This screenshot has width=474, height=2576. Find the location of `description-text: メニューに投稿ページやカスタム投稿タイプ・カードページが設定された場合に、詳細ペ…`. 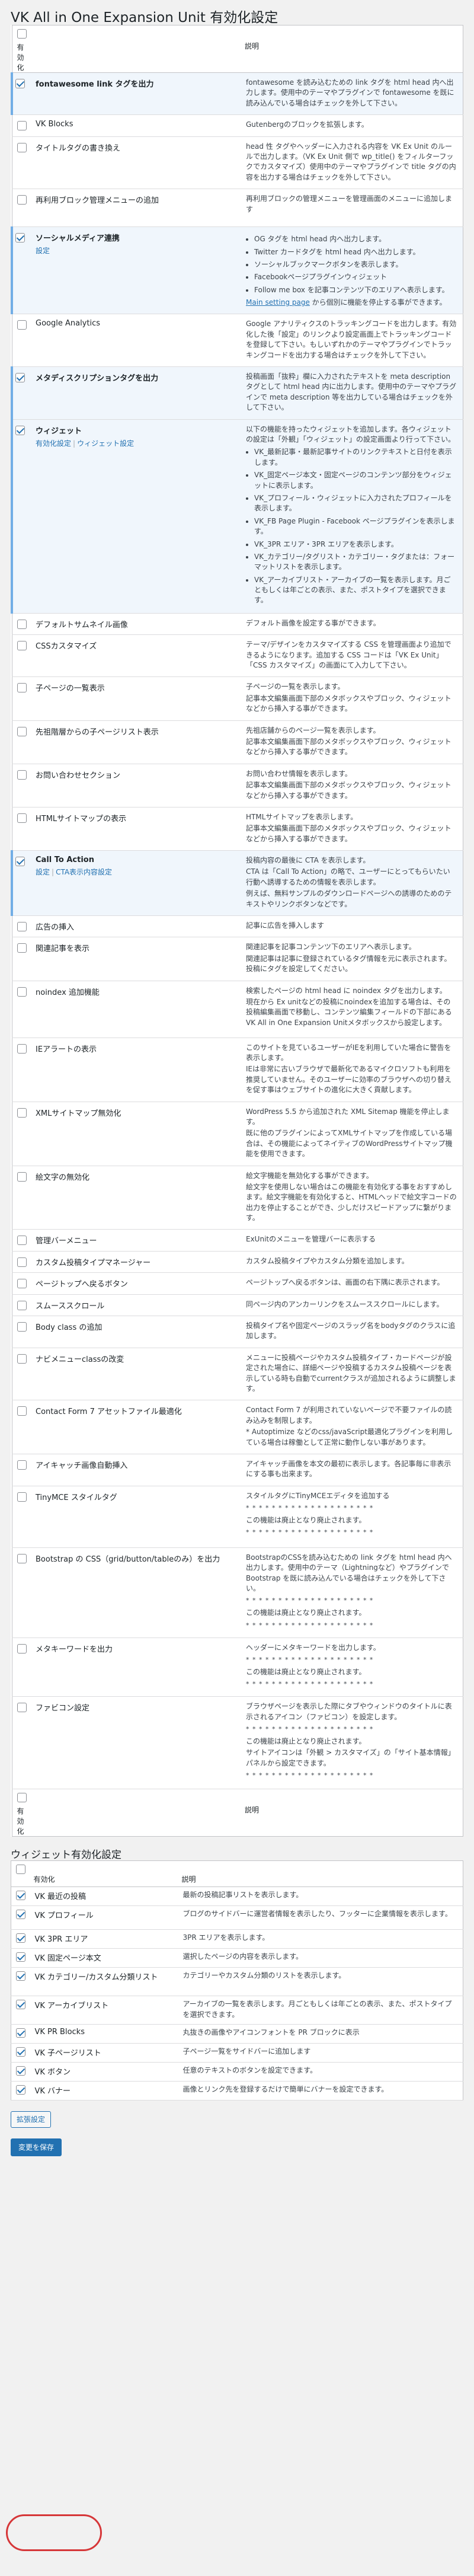

description-text: メニューに投稿ページやカスタム投稿タイプ・カードページが設定された場合に、詳細ペ… is located at coordinates (351, 1373).